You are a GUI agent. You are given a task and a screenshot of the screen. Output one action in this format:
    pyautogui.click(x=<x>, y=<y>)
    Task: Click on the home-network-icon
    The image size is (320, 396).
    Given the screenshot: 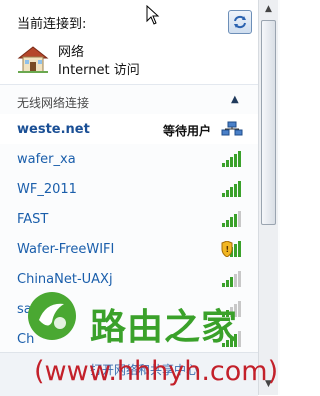 What is the action you would take?
    pyautogui.click(x=33, y=59)
    